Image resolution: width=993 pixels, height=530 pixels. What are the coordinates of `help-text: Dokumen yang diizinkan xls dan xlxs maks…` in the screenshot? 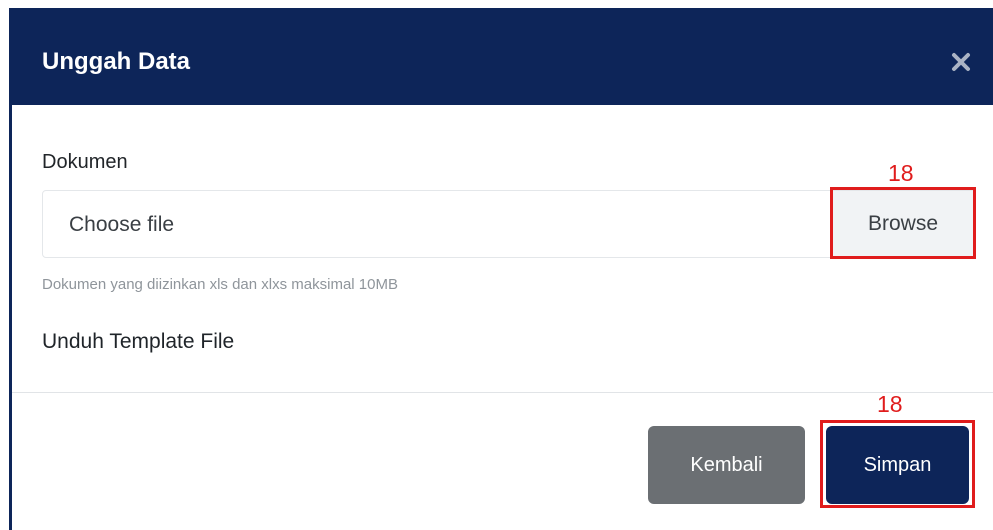 It's located at (220, 284).